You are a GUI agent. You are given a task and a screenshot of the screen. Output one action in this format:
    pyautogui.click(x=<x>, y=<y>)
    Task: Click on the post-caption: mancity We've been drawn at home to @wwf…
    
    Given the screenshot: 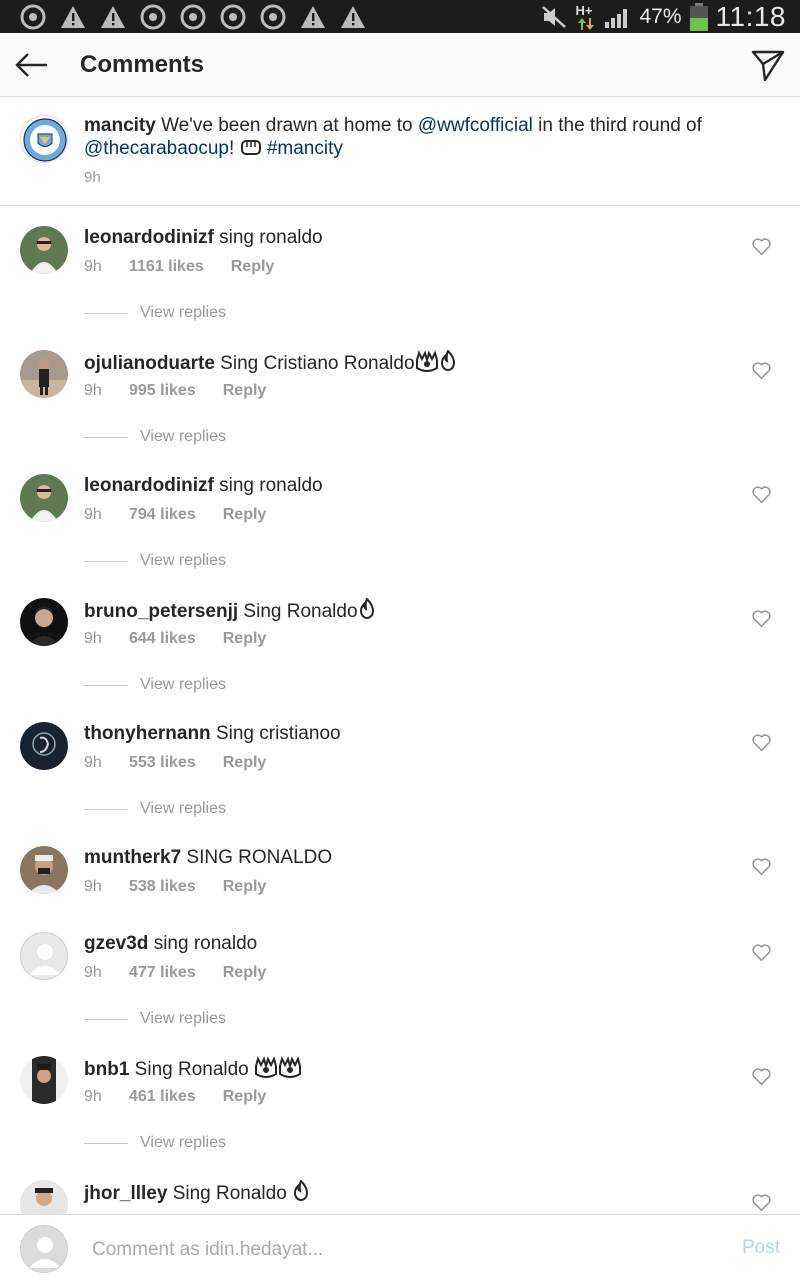 What is the action you would take?
    pyautogui.click(x=400, y=151)
    